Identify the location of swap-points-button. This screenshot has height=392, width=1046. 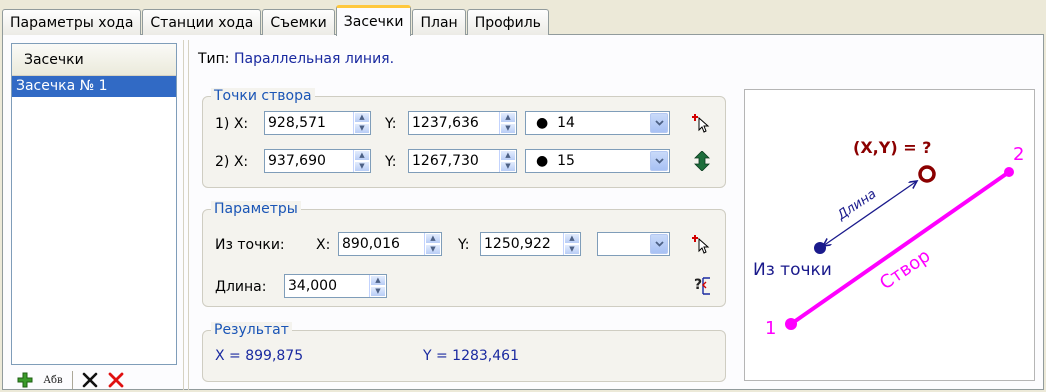
(702, 161).